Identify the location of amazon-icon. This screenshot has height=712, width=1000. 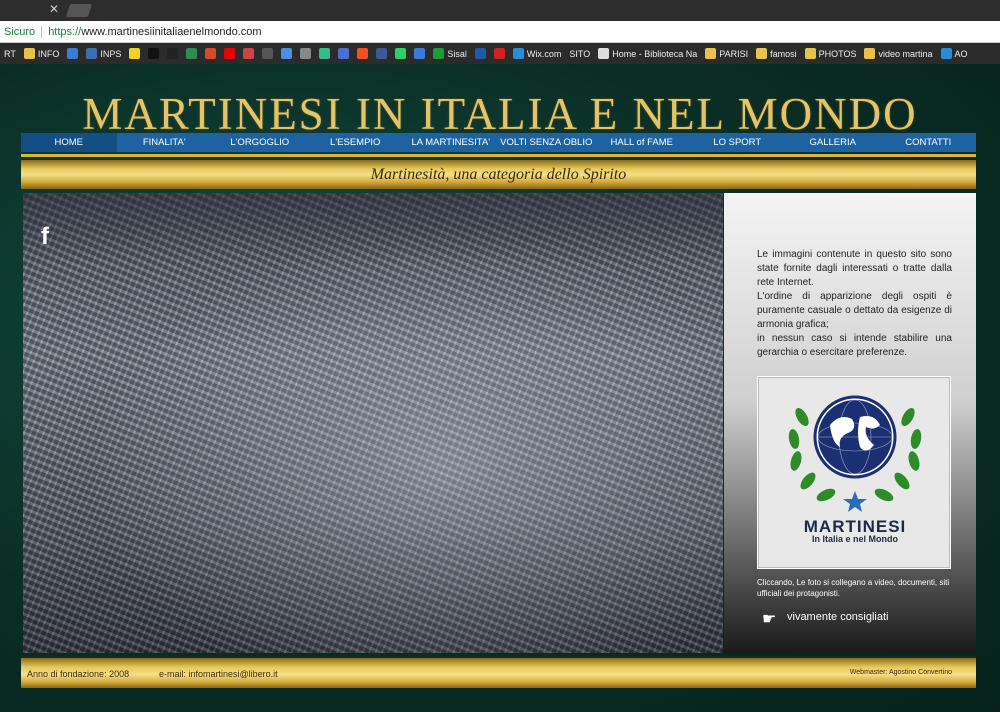
(173, 53).